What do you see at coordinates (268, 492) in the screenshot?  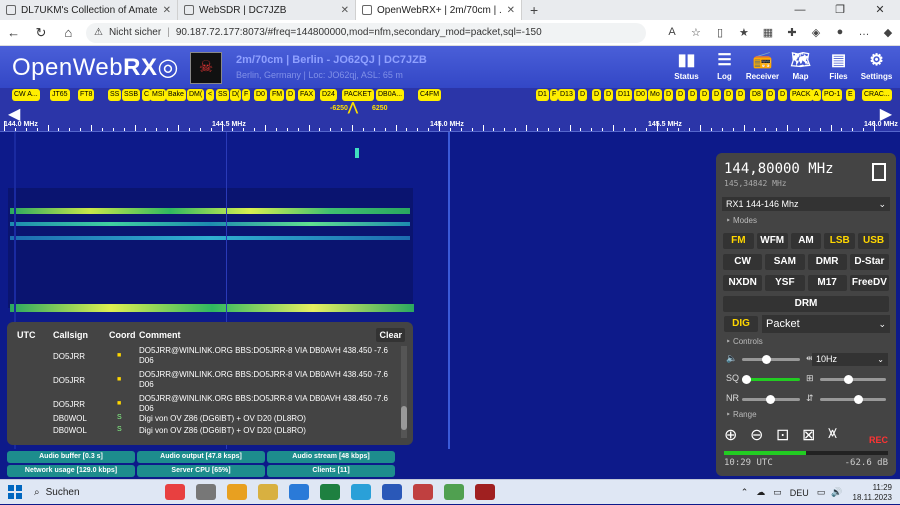 I see `explorer-icon` at bounding box center [268, 492].